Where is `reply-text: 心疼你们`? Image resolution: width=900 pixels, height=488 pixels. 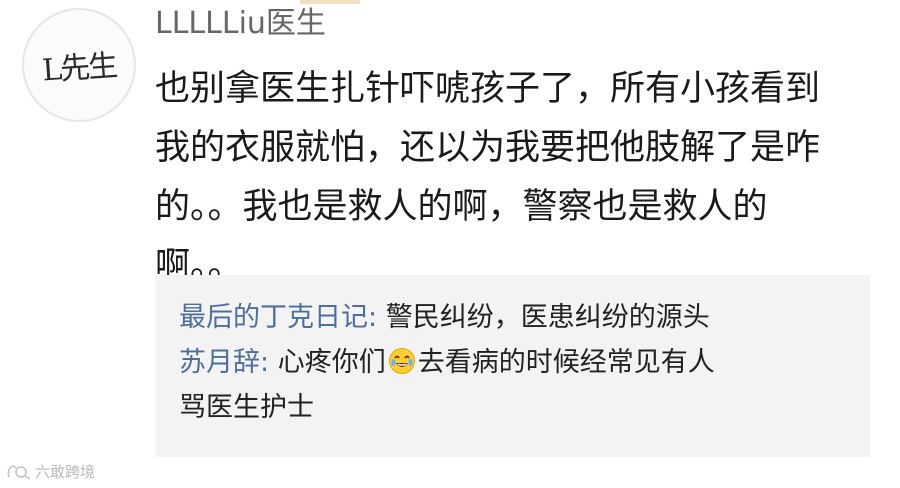
reply-text: 心疼你们 is located at coordinates (327, 362).